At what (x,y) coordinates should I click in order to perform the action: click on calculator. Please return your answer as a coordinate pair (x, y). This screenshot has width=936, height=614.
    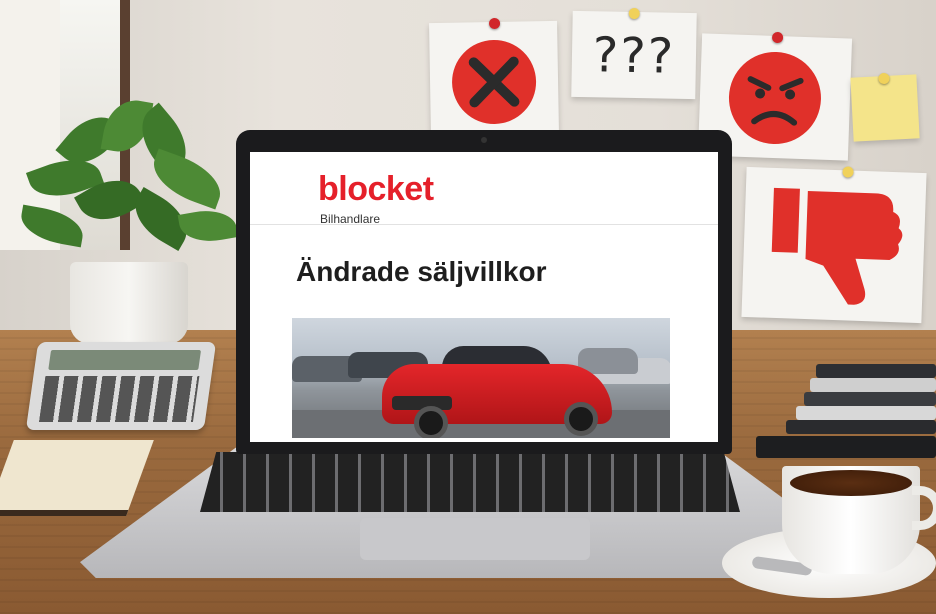
    Looking at the image, I should click on (121, 386).